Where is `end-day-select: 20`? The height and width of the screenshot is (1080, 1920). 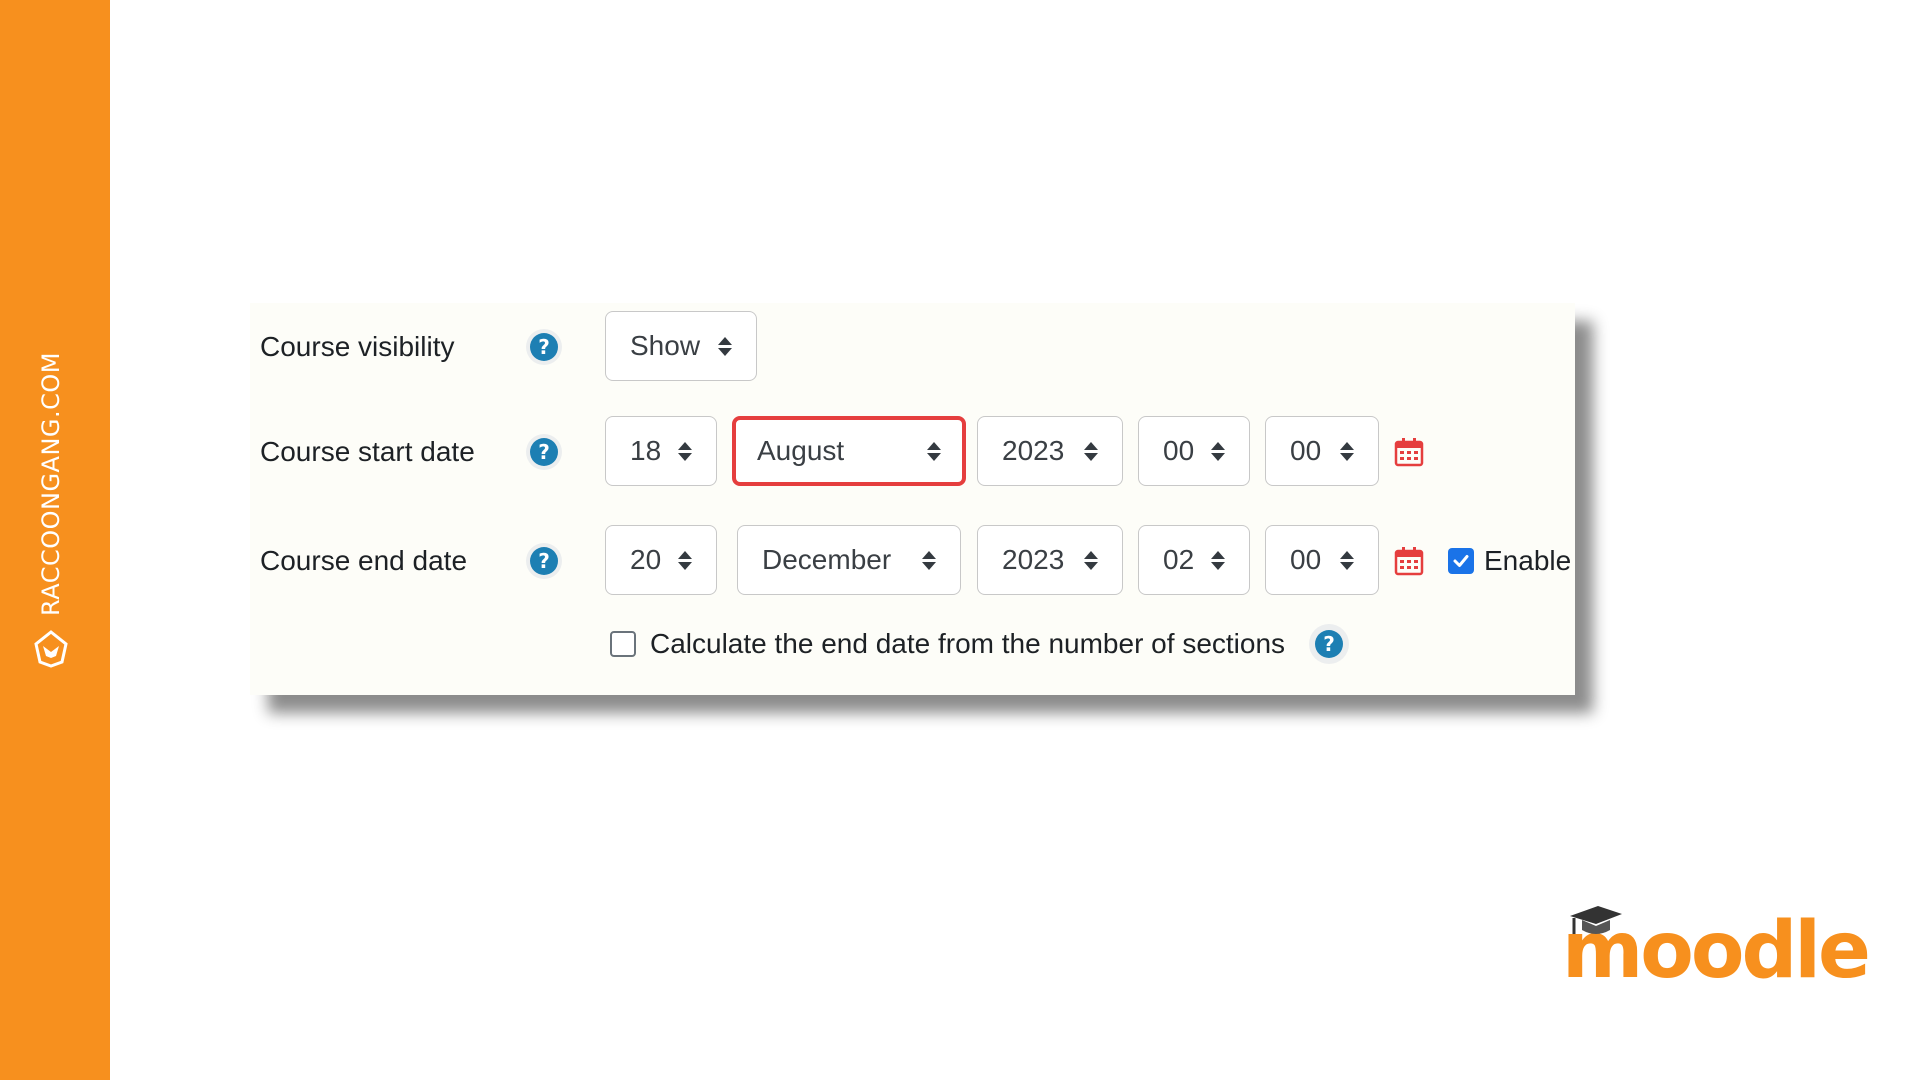 end-day-select: 20 is located at coordinates (661, 560).